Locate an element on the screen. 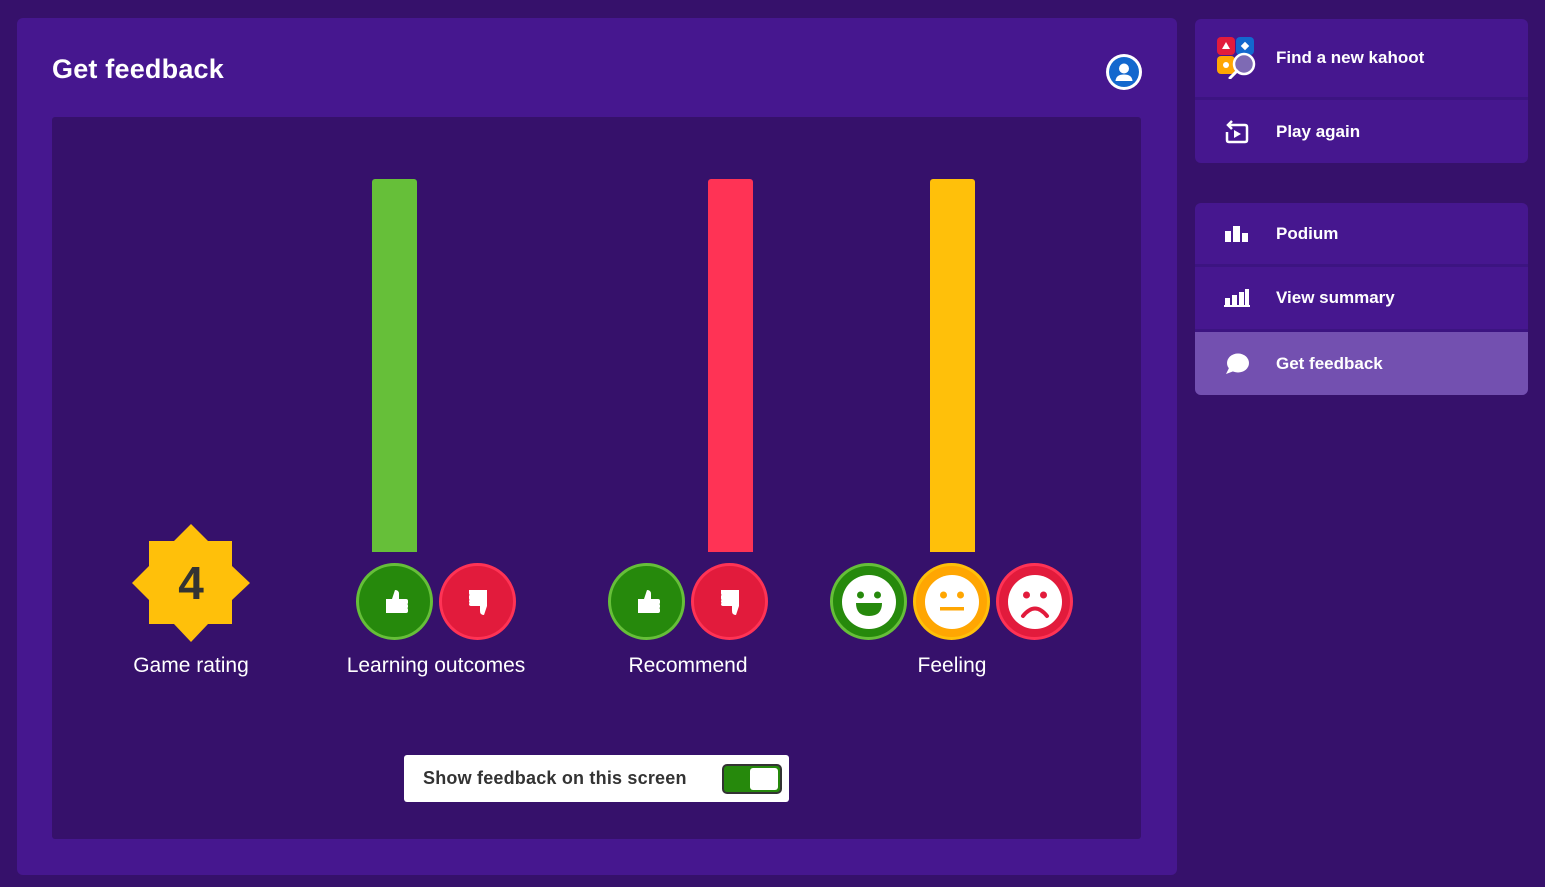 This screenshot has width=1545, height=887. feeling-happy is located at coordinates (868, 601).